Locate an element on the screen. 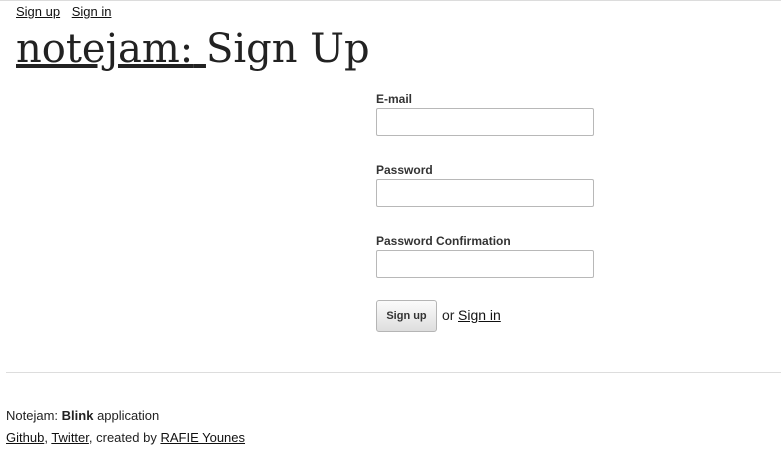 This screenshot has height=459, width=781. sign-up-button: Sign up is located at coordinates (406, 316).